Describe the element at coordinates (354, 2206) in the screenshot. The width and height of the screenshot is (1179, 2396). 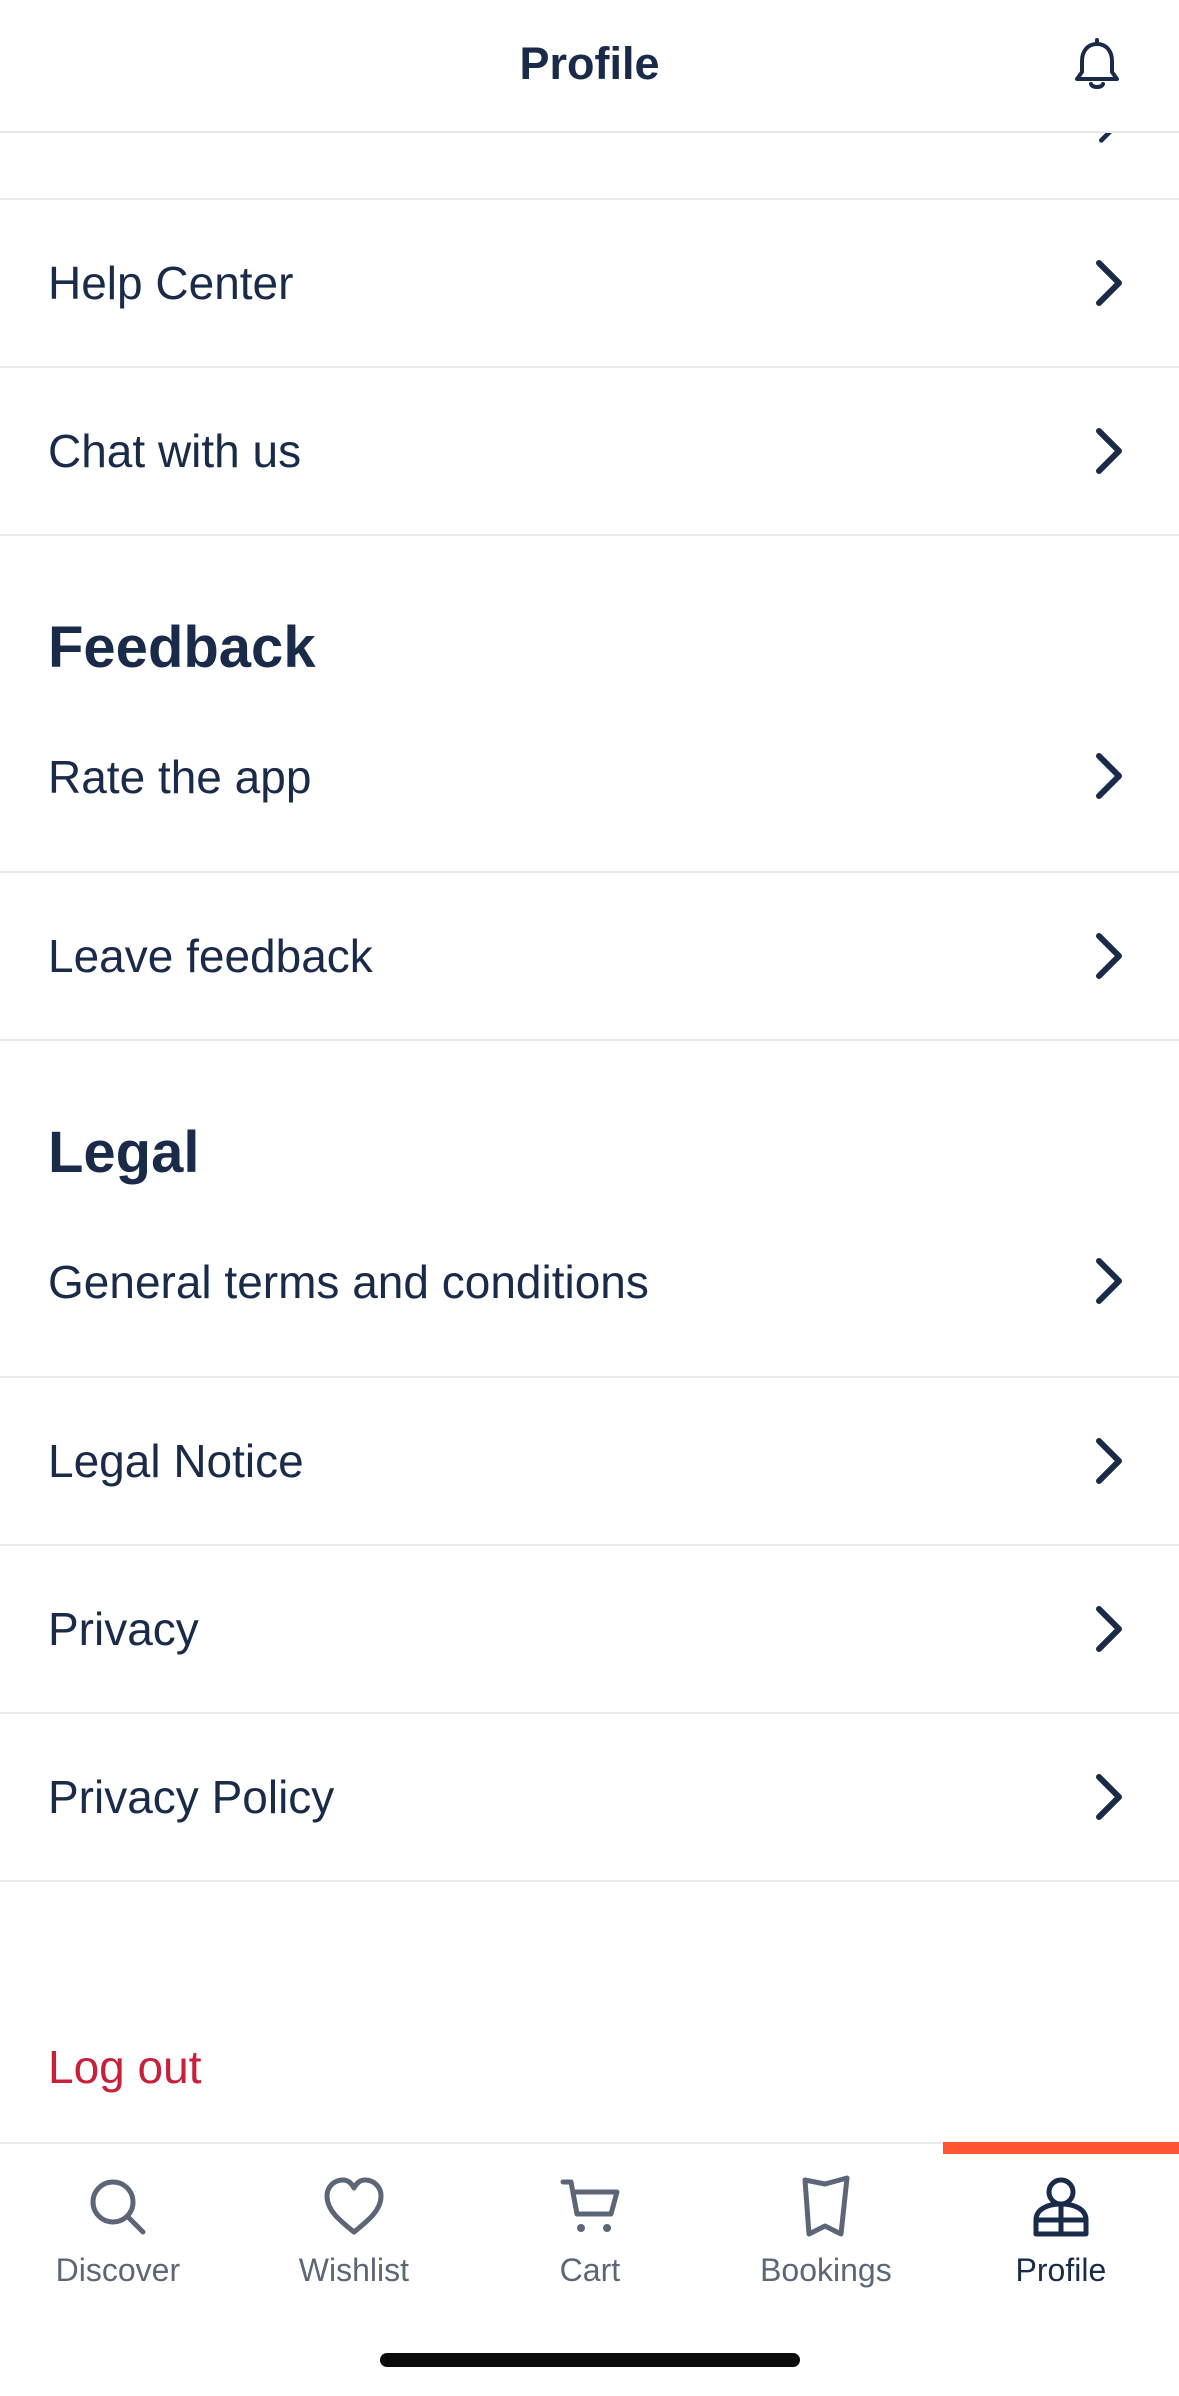
I see `heart-icon` at that location.